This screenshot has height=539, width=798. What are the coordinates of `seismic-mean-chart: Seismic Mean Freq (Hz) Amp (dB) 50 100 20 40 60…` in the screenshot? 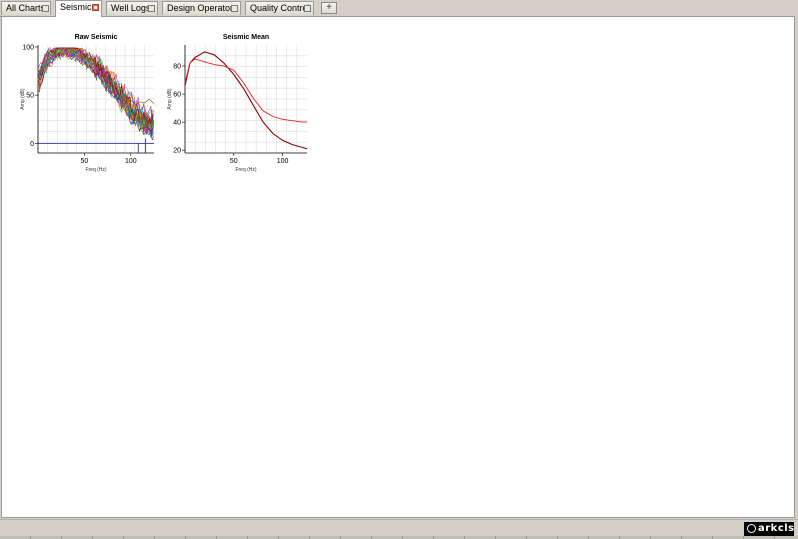 It's located at (237, 103).